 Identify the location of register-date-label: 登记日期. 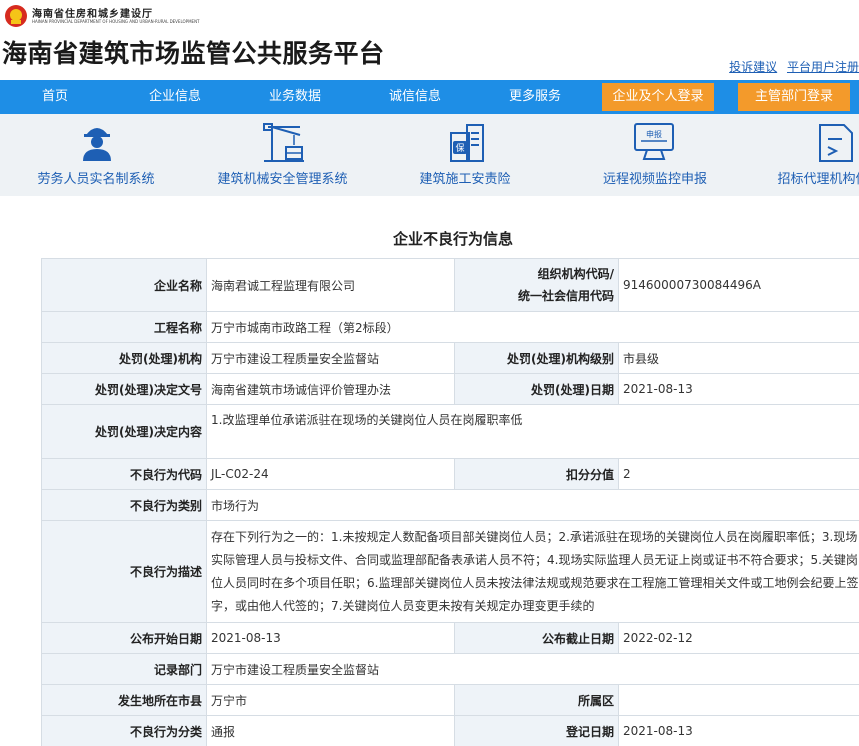
(536, 730).